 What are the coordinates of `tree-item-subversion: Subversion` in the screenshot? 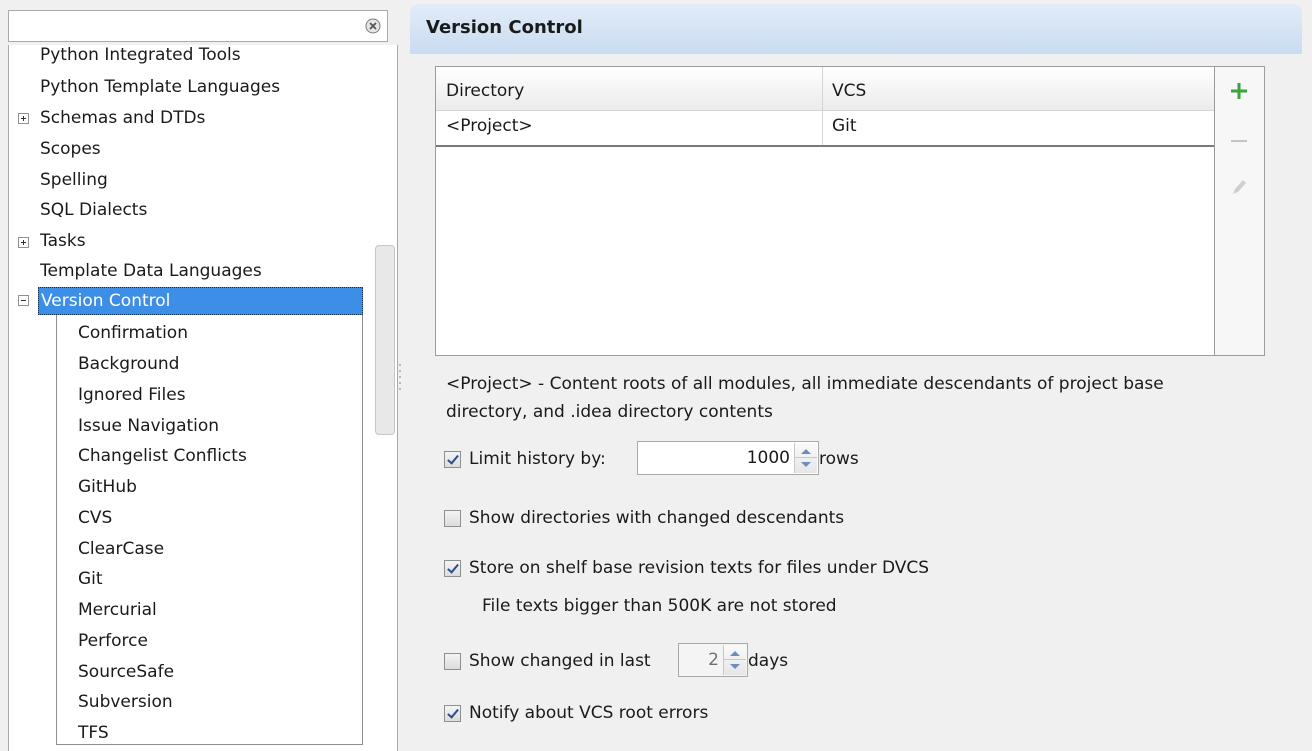 It's located at (125, 702).